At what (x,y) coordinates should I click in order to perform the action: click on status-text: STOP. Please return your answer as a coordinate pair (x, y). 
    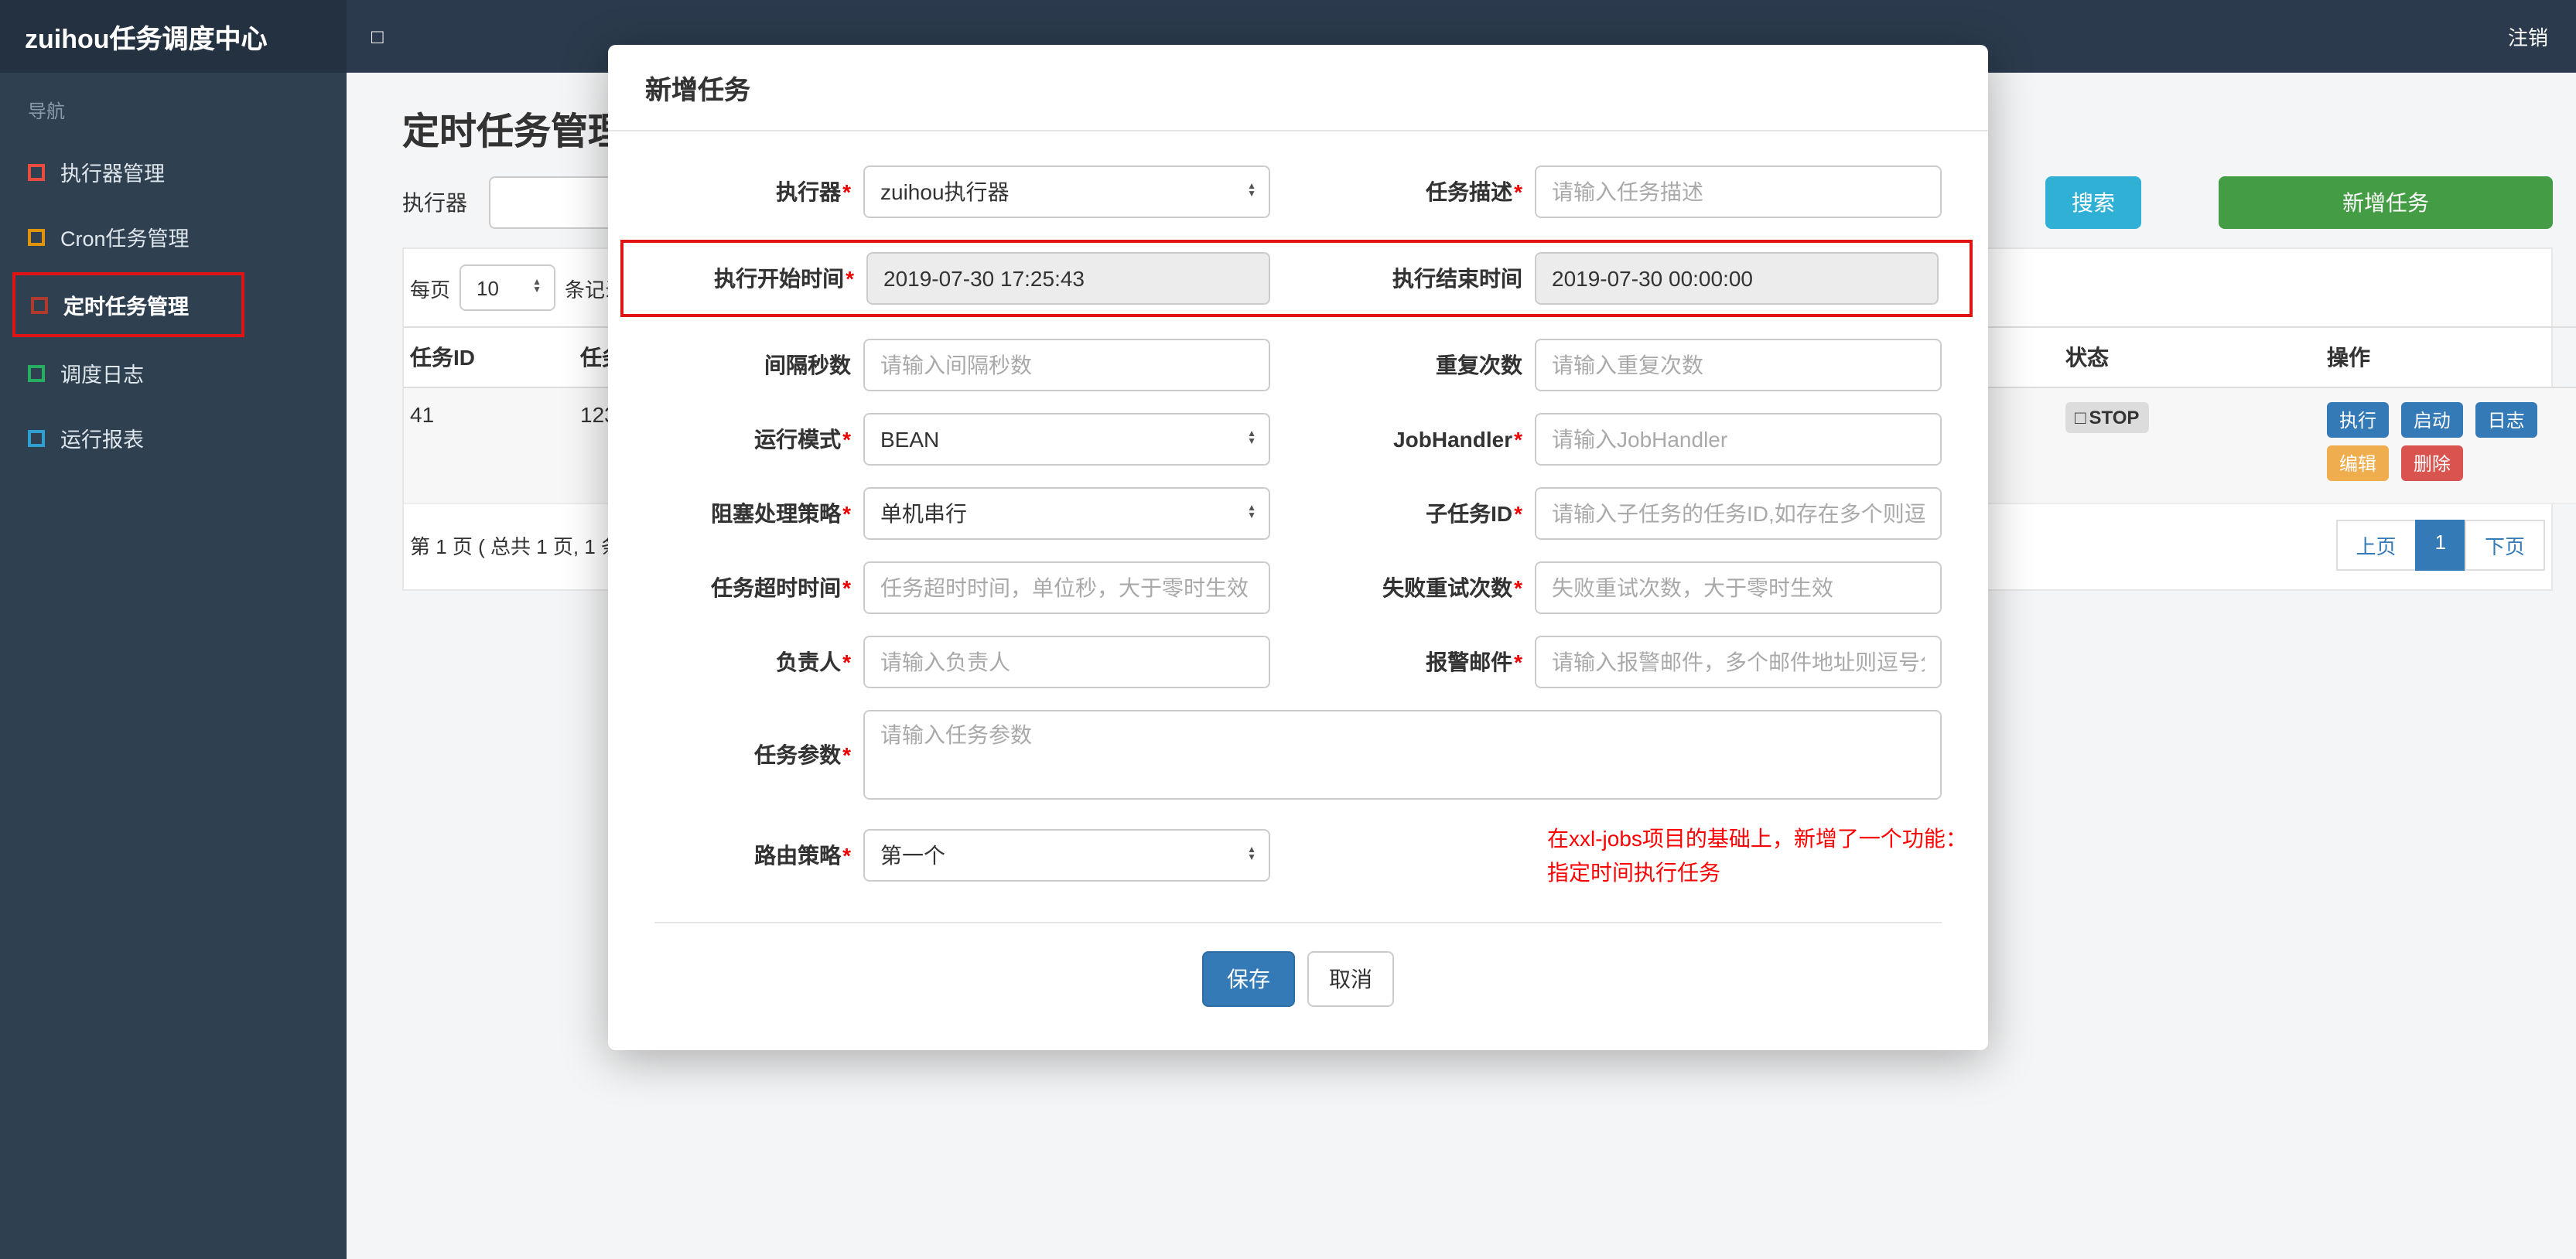
    Looking at the image, I should click on (2114, 417).